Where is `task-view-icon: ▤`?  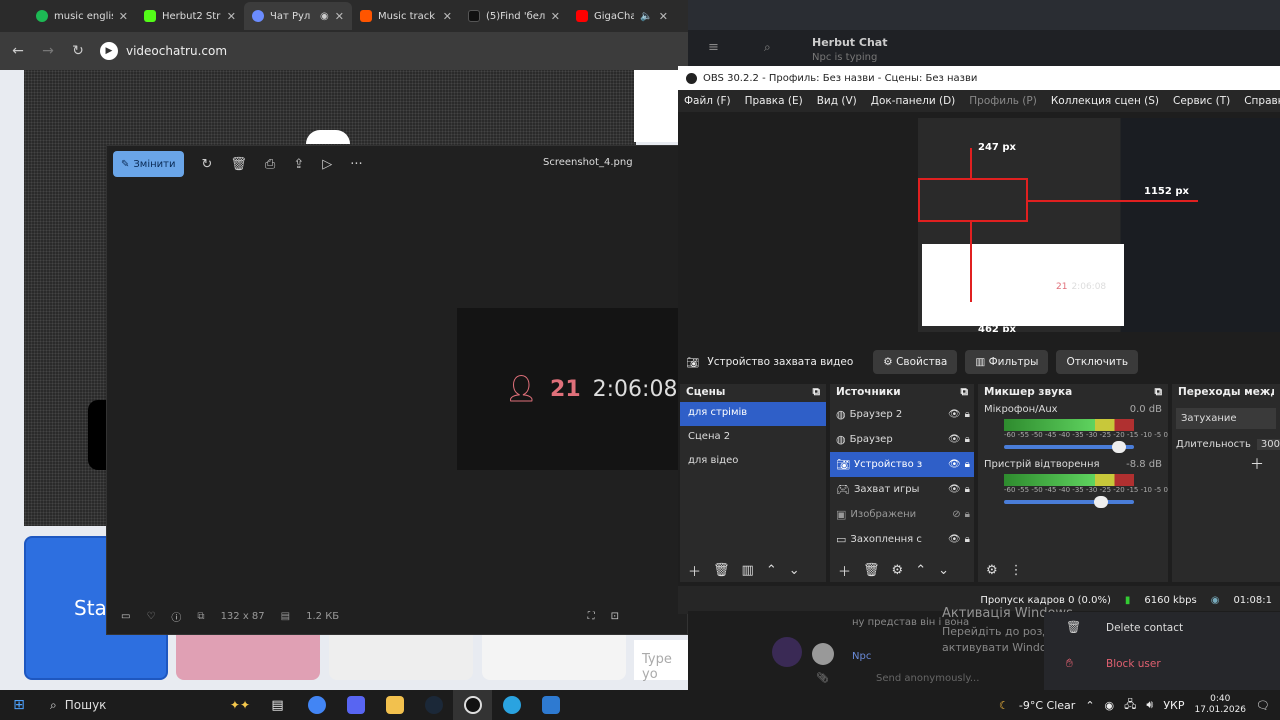
task-view-icon: ▤ is located at coordinates (277, 705).